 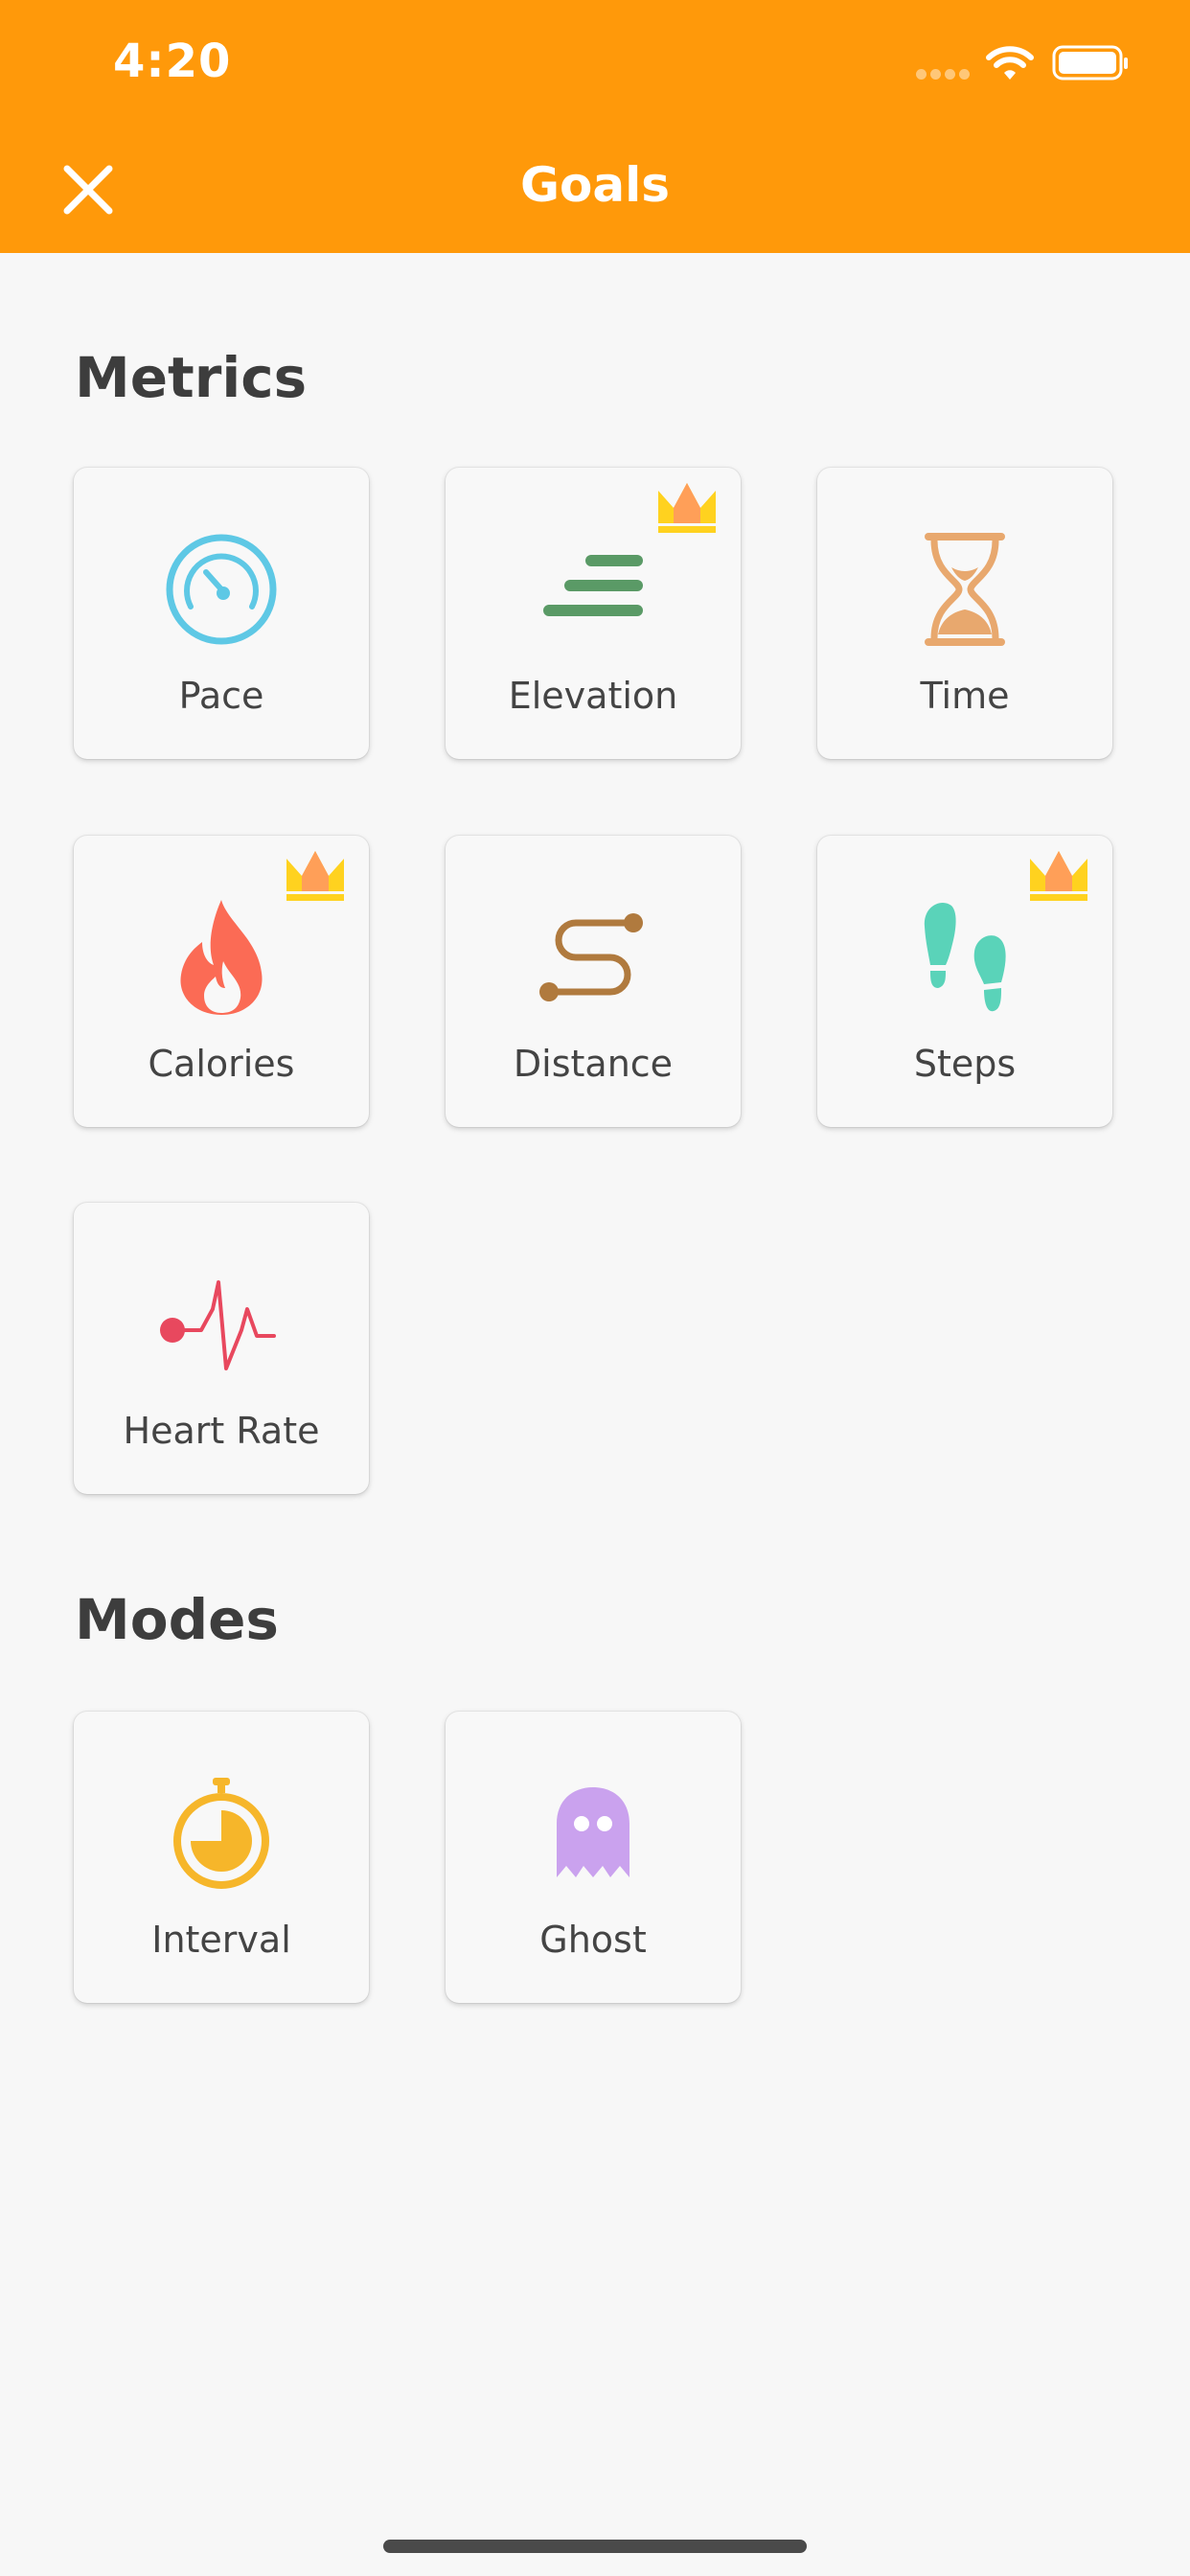 I want to click on stopwatch-icon, so click(x=221, y=1833).